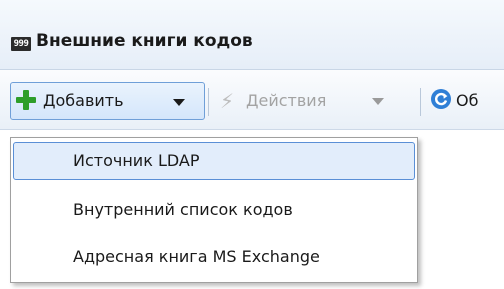 Image resolution: width=504 pixels, height=289 pixels. Describe the element at coordinates (214, 161) in the screenshot. I see `menu-item-ldap-source: Источник LDAP` at that location.